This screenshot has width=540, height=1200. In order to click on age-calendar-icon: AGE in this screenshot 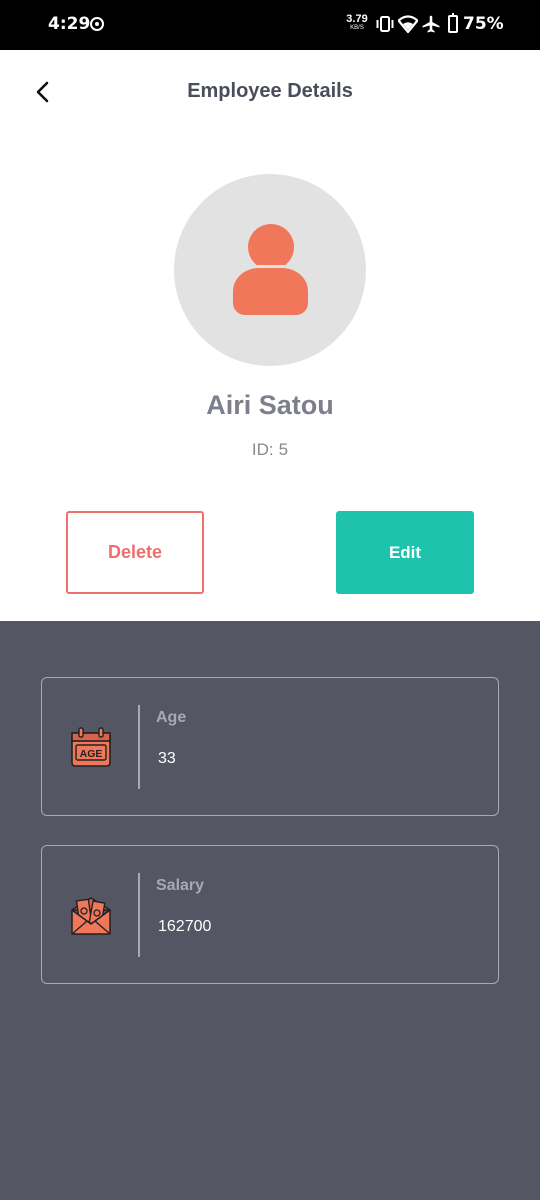, I will do `click(91, 747)`.